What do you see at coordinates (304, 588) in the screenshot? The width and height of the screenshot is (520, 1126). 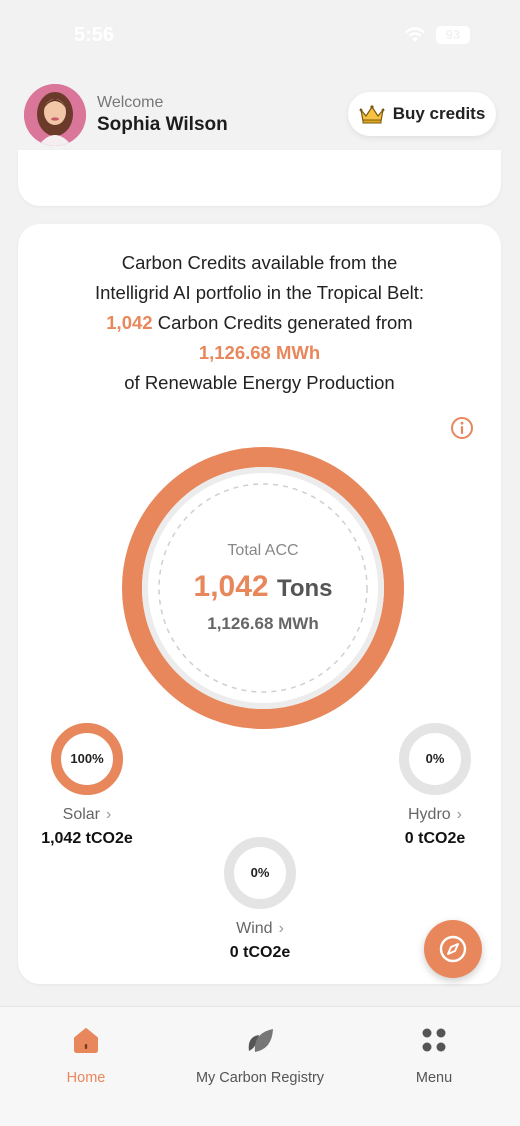 I see `total-tons-unit: Tons` at bounding box center [304, 588].